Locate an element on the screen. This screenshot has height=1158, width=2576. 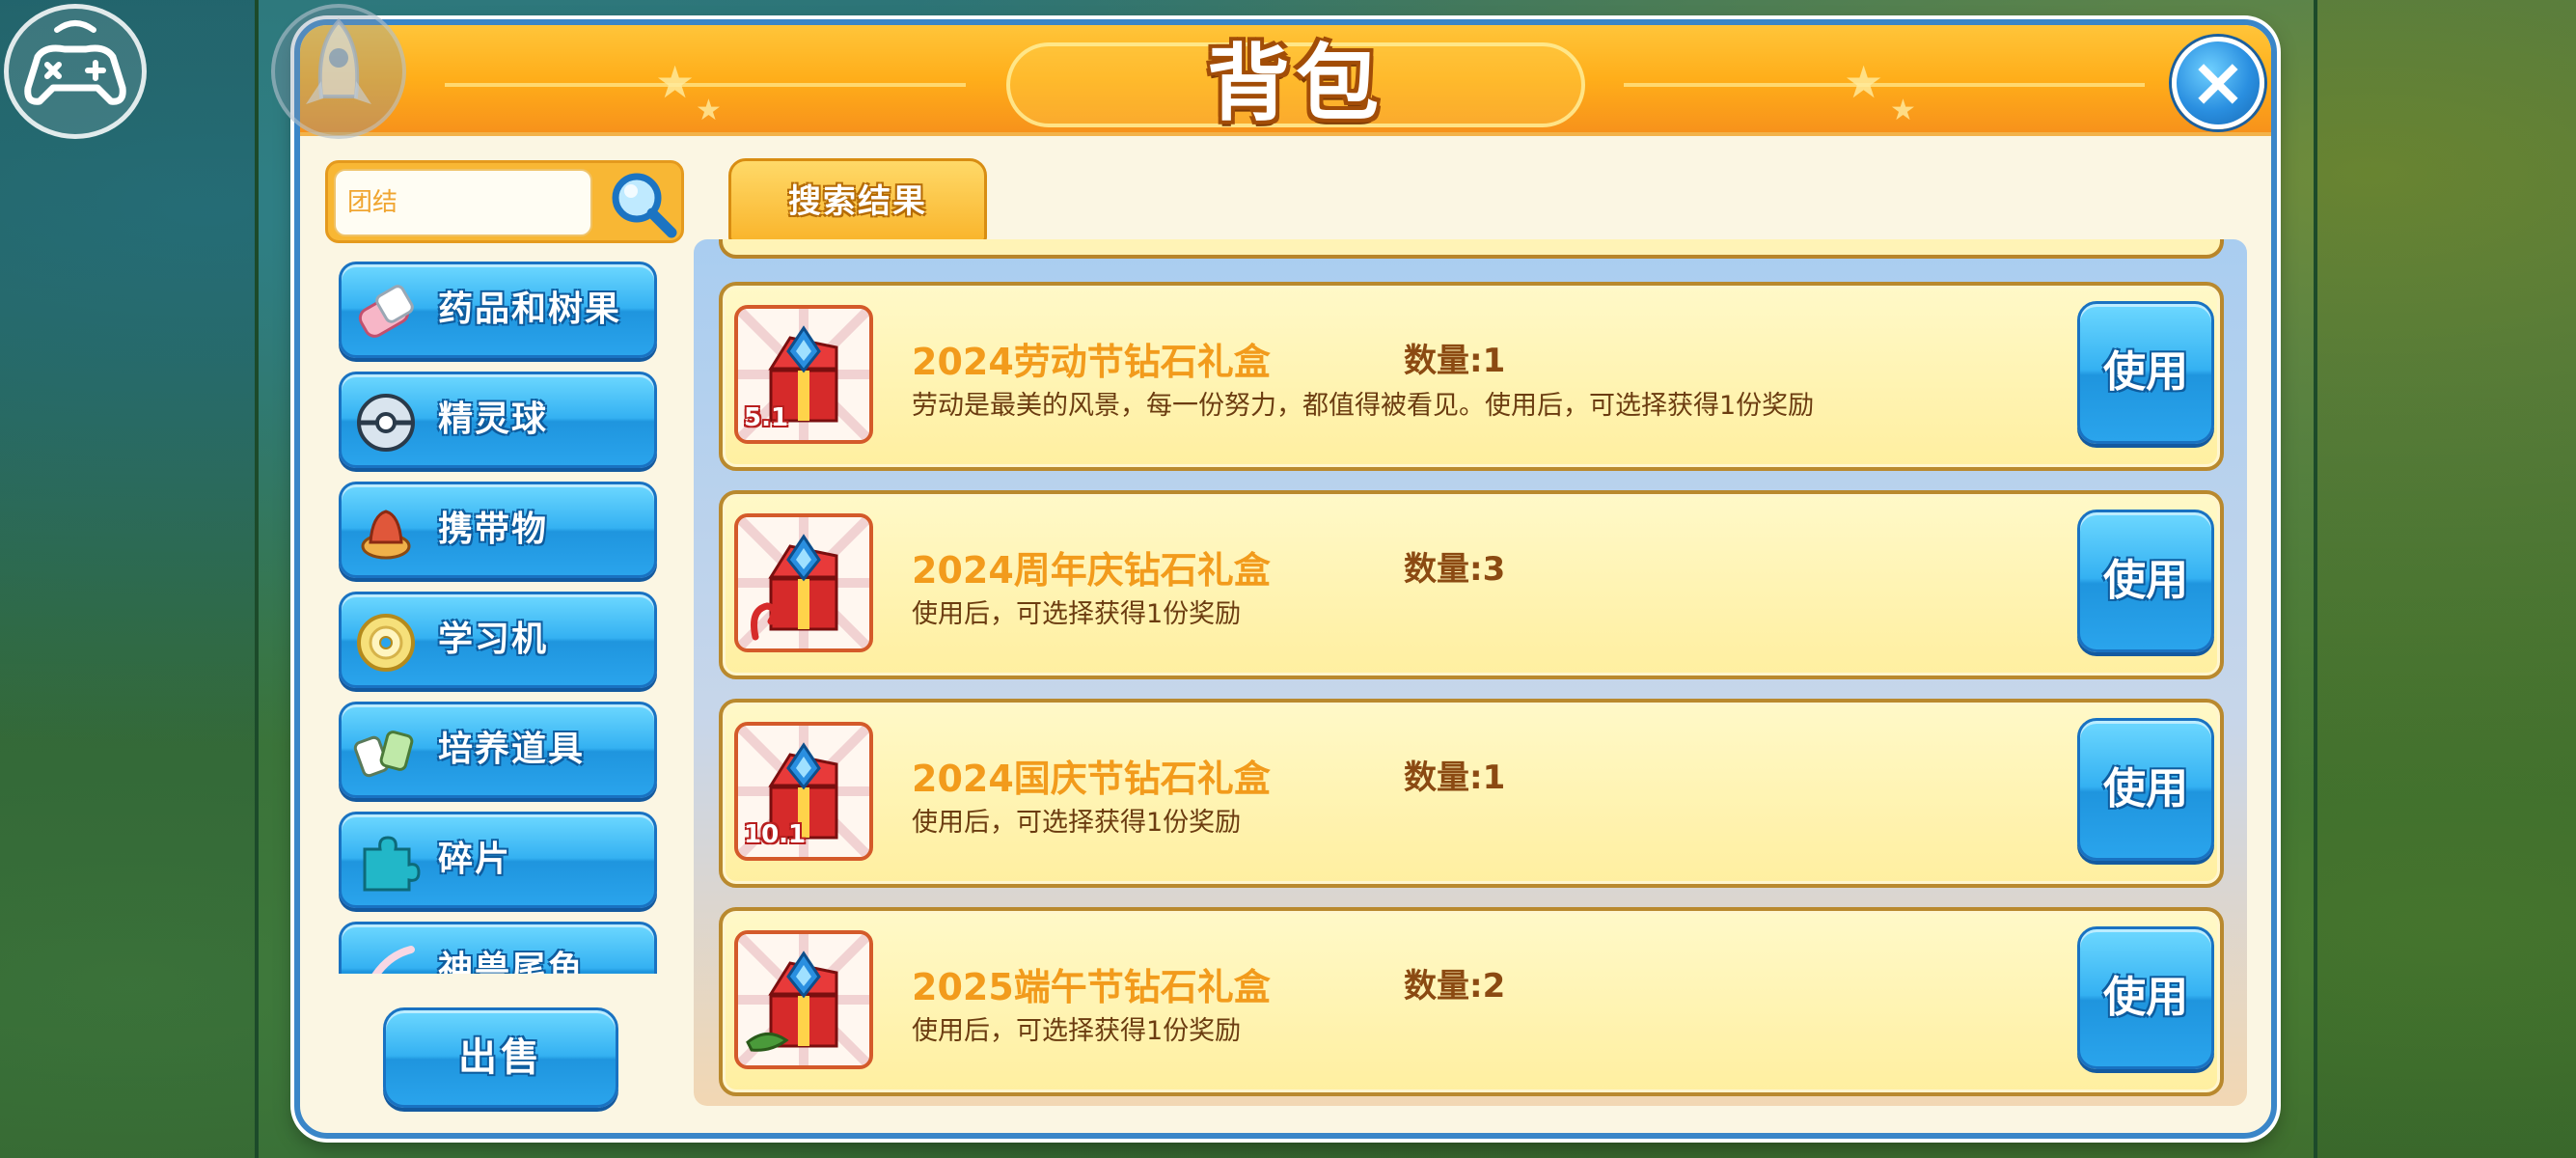
frame-divider-left is located at coordinates (257, 579).